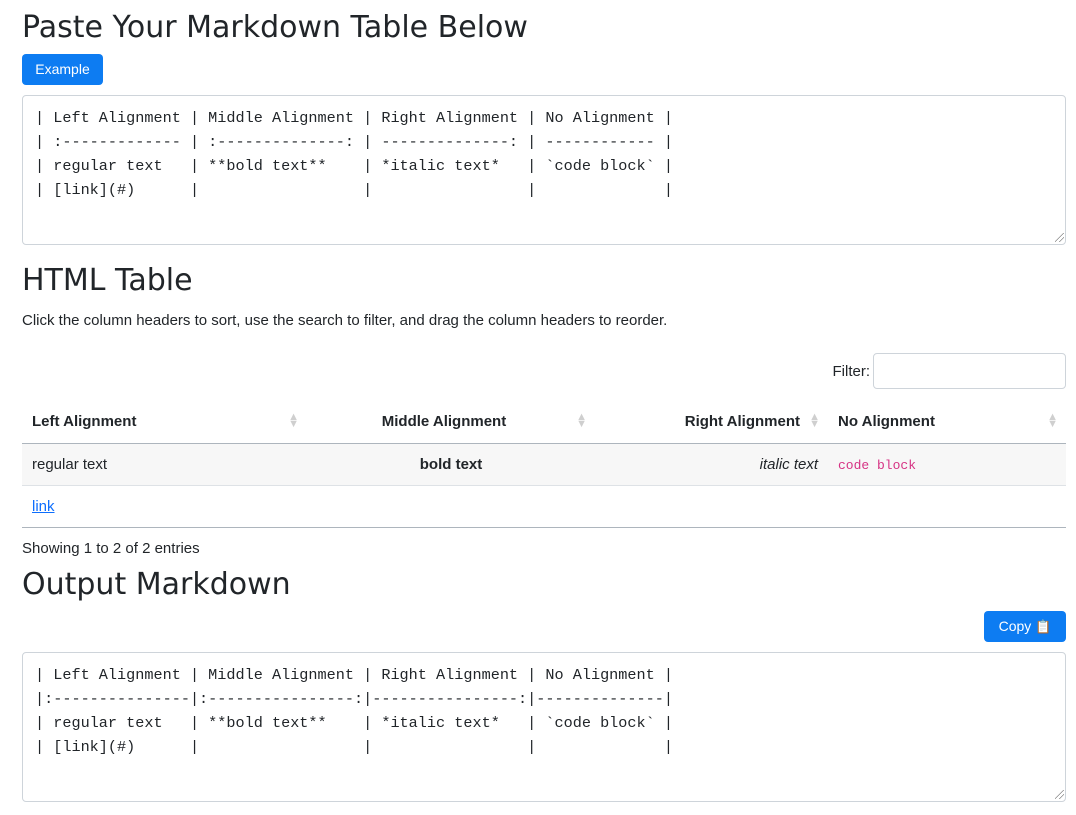 This screenshot has width=1076, height=815. Describe the element at coordinates (1043, 626) in the screenshot. I see `clipboard-icon: 📋` at that location.